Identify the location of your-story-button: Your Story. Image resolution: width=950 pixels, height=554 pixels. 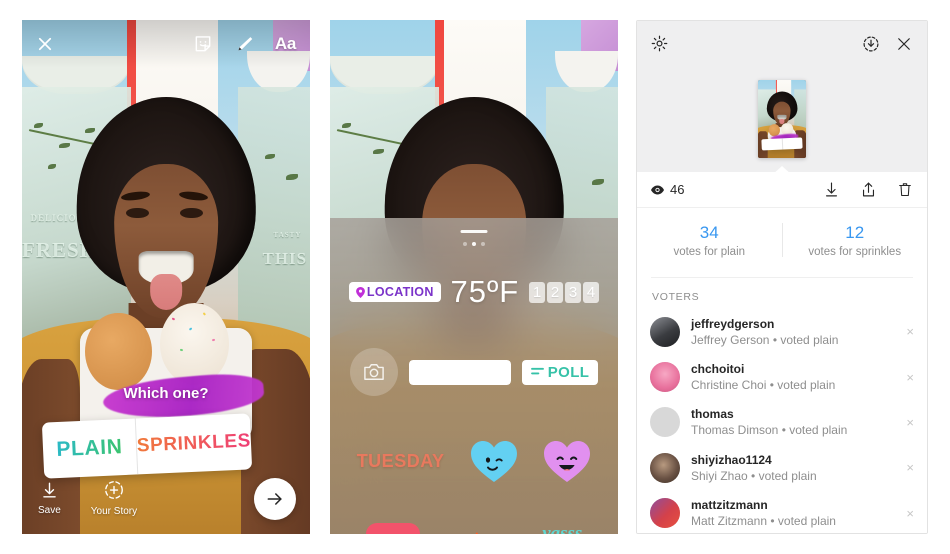
(114, 498).